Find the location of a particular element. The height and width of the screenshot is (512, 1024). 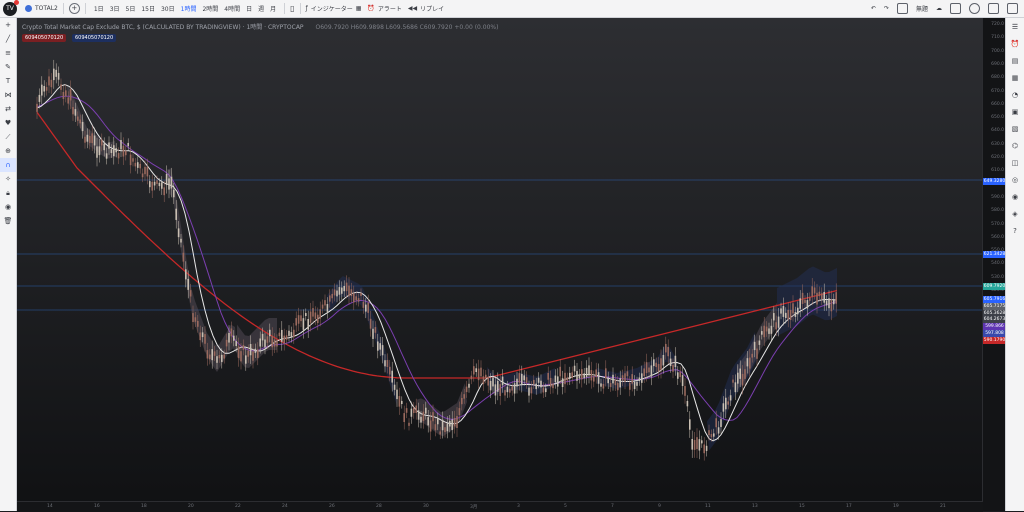

watchlist-icon: ☰ is located at coordinates (1015, 26).